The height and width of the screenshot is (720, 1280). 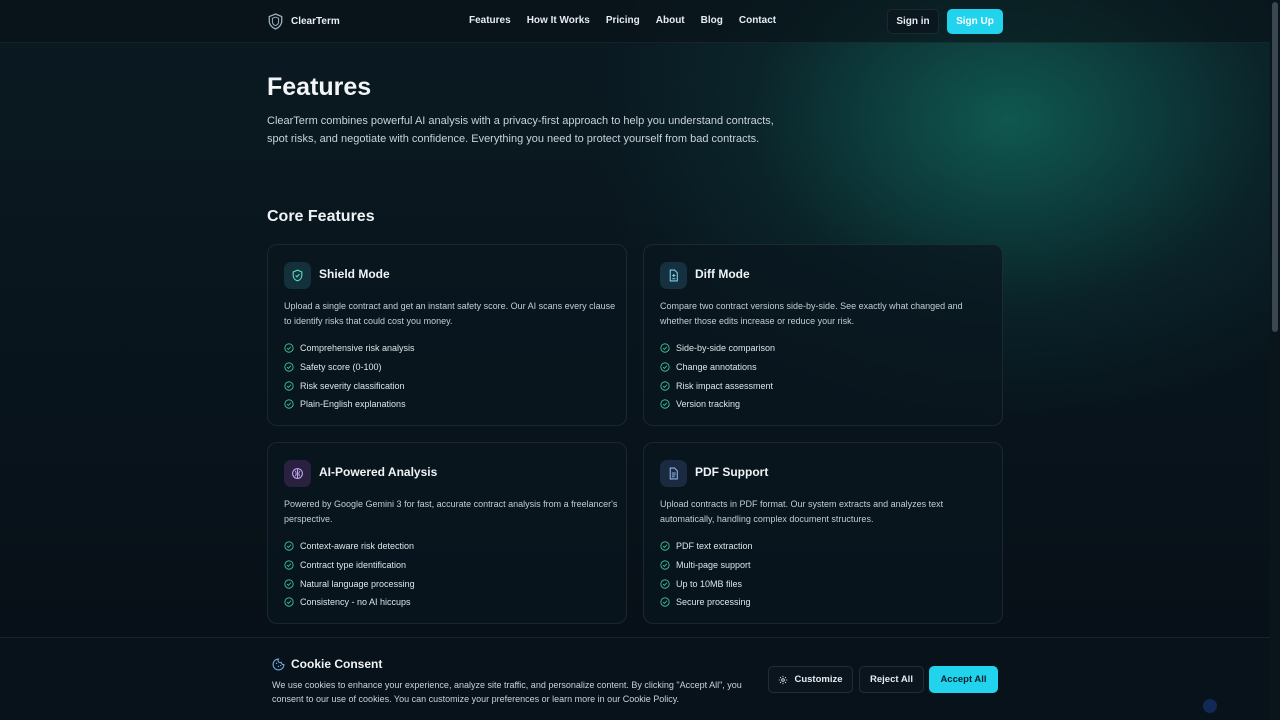 What do you see at coordinates (354, 274) in the screenshot?
I see `card-title: Shield Mode` at bounding box center [354, 274].